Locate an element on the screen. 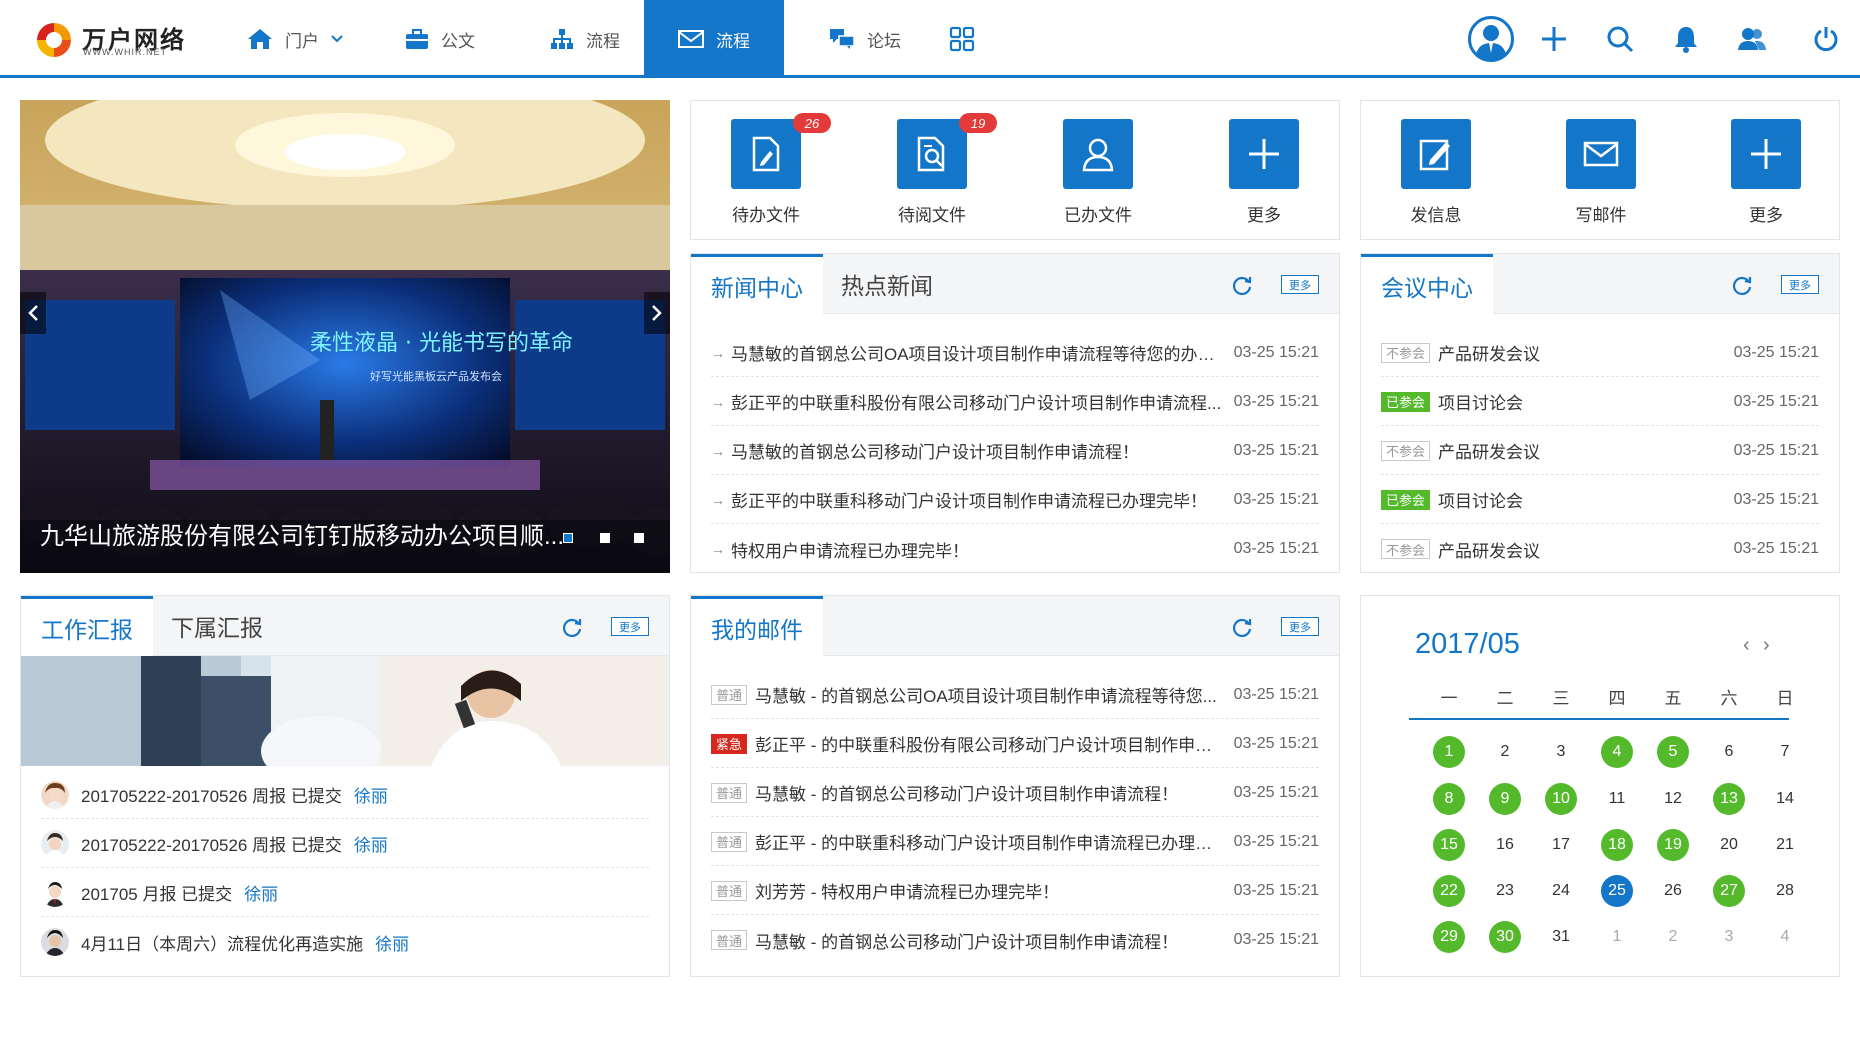 The image size is (1860, 1060). tab-work-report: 工作汇报 is located at coordinates (87, 626).